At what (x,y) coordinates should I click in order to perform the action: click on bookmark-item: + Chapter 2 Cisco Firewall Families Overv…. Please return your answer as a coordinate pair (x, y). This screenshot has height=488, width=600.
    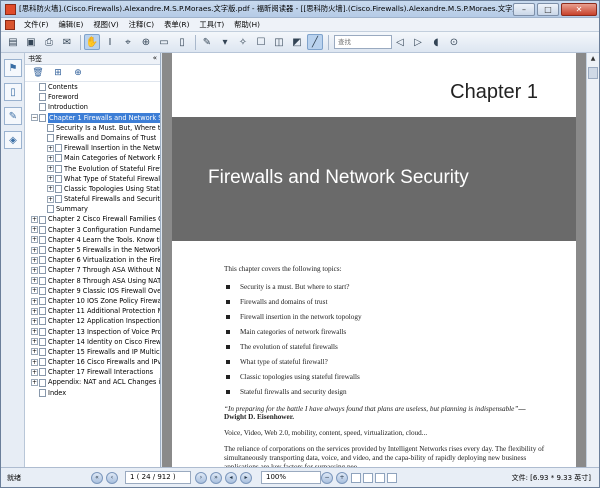
    Looking at the image, I should click on (92, 219).